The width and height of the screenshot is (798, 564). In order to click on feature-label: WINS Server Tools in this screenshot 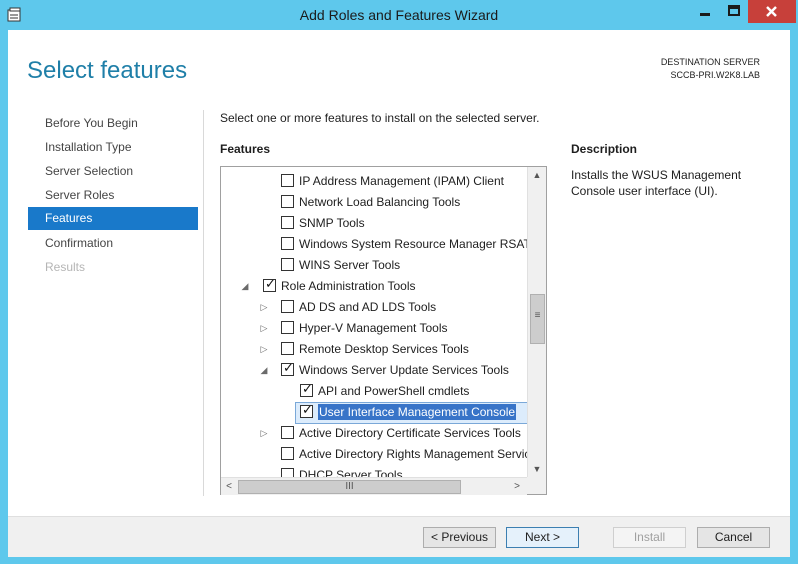, I will do `click(350, 265)`.